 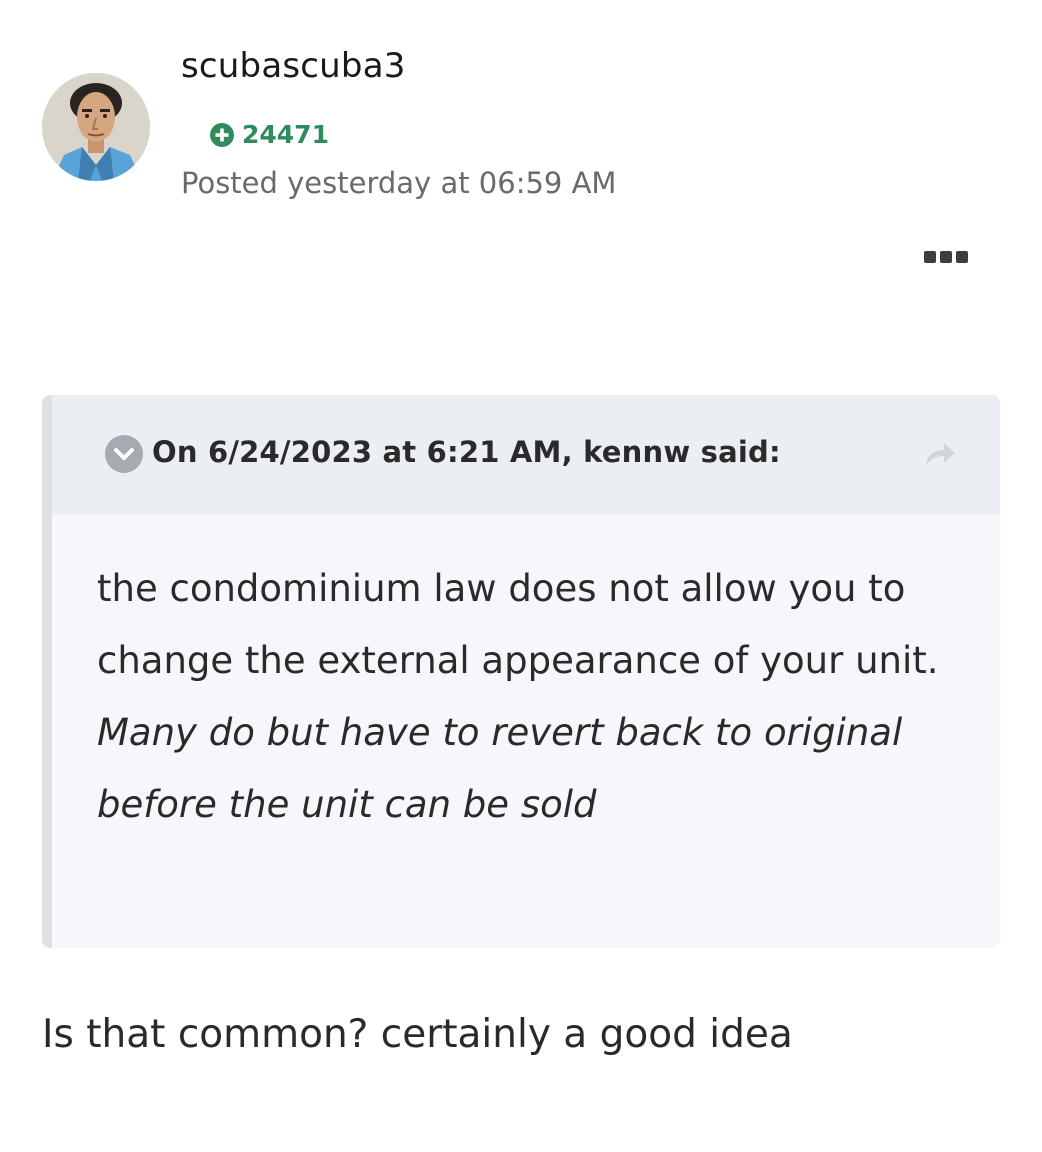 What do you see at coordinates (124, 454) in the screenshot?
I see `chevron-down-icon` at bounding box center [124, 454].